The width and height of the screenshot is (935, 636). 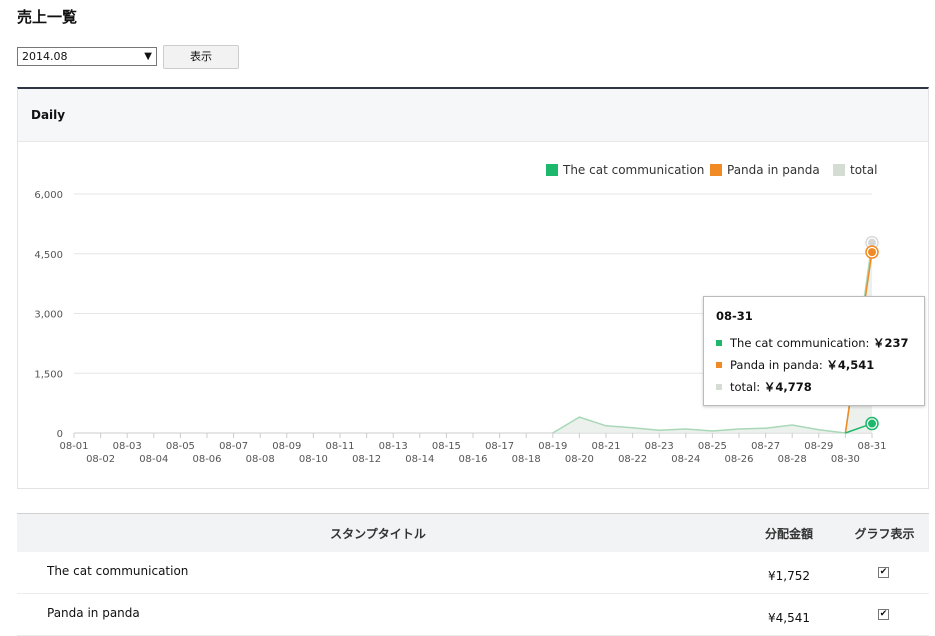 I want to click on x-tick-label: 08-27, so click(x=765, y=446).